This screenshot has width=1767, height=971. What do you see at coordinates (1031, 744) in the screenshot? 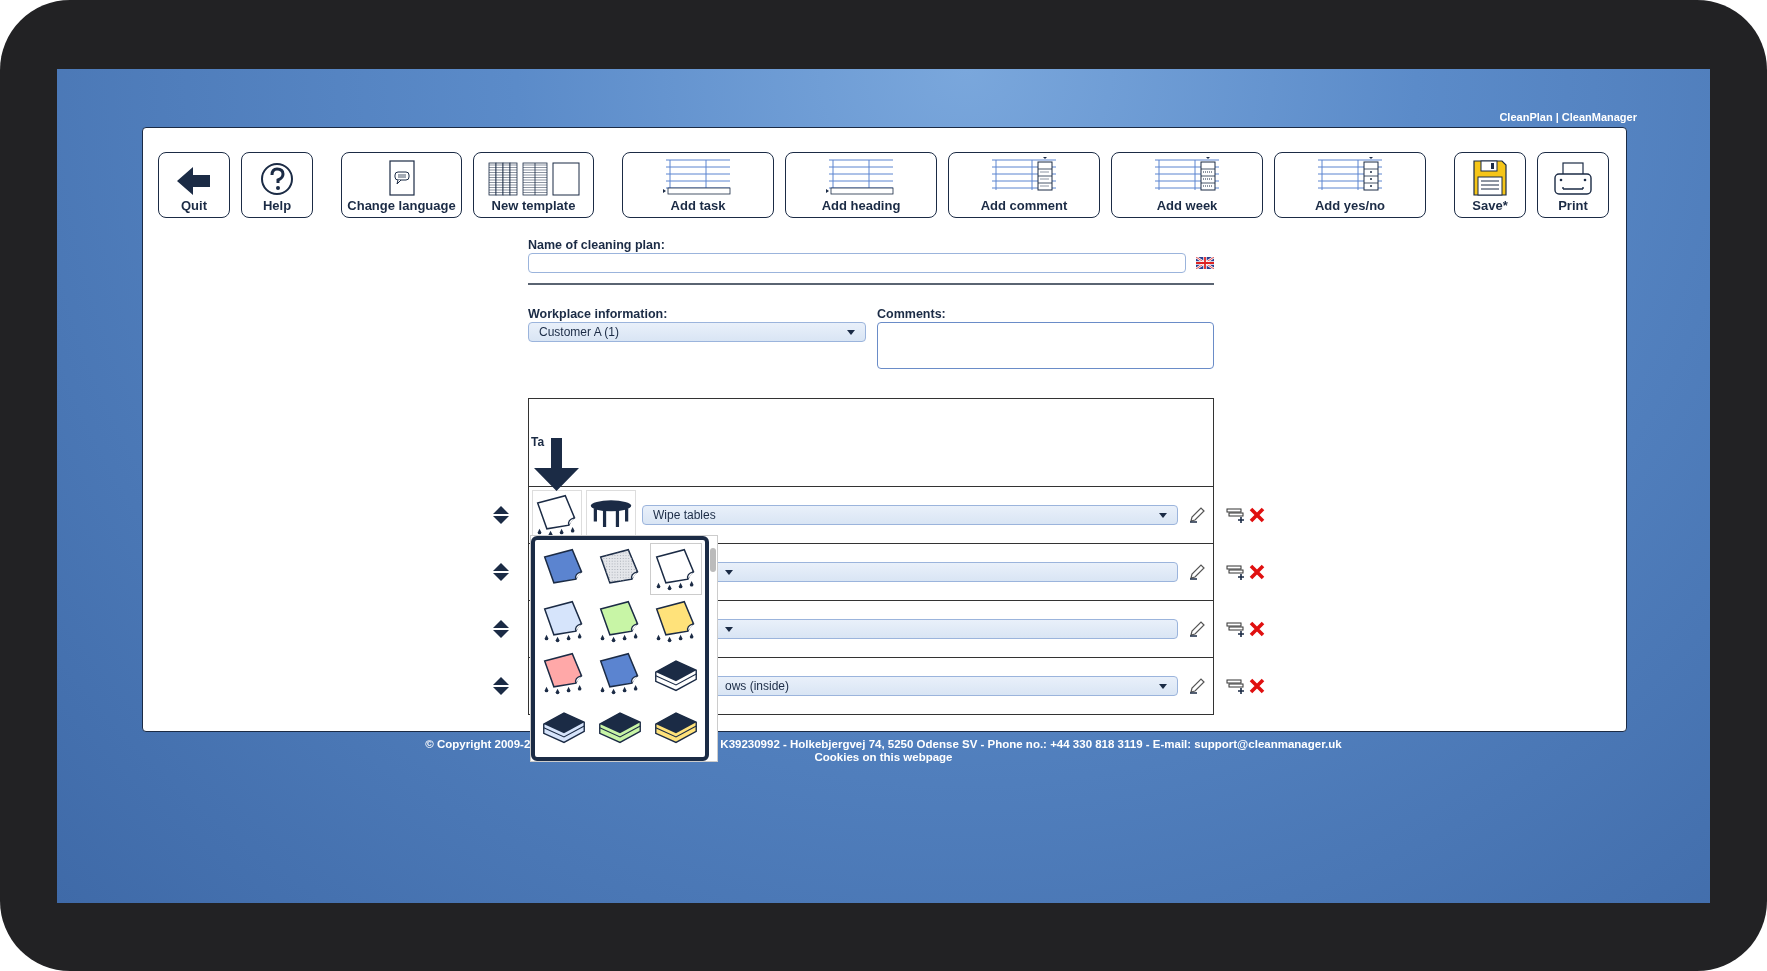
I see `address-text: K39230992 - Holkebjergvej 74, 5250 Odense SV - Phone no.: +44 330 818 3119 - E-mail: support@cleanmanager.uk` at bounding box center [1031, 744].